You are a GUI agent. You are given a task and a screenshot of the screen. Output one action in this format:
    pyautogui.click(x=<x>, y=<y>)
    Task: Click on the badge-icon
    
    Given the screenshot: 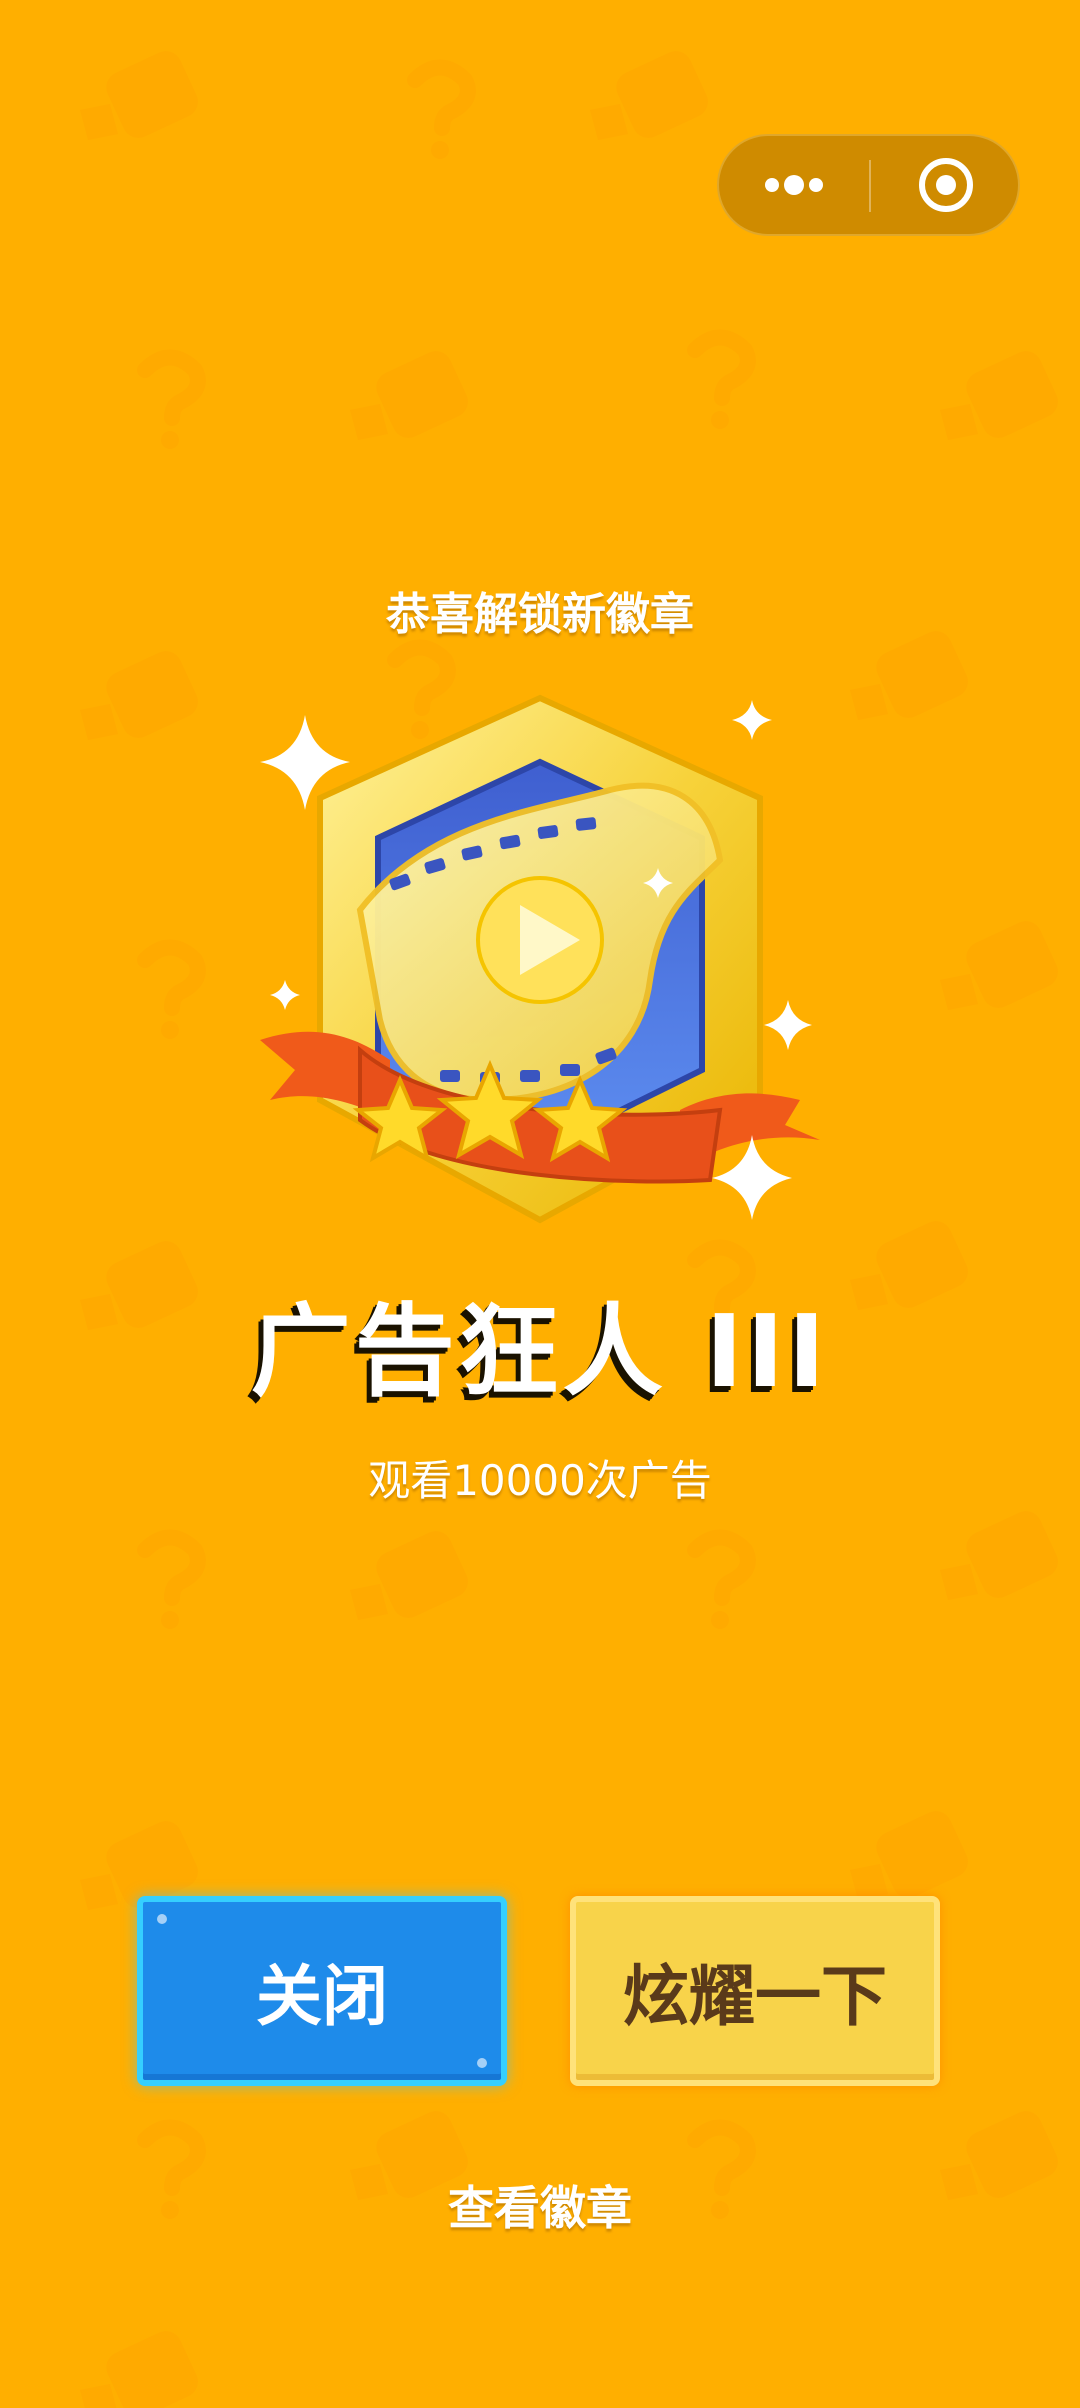 What is the action you would take?
    pyautogui.click(x=540, y=959)
    